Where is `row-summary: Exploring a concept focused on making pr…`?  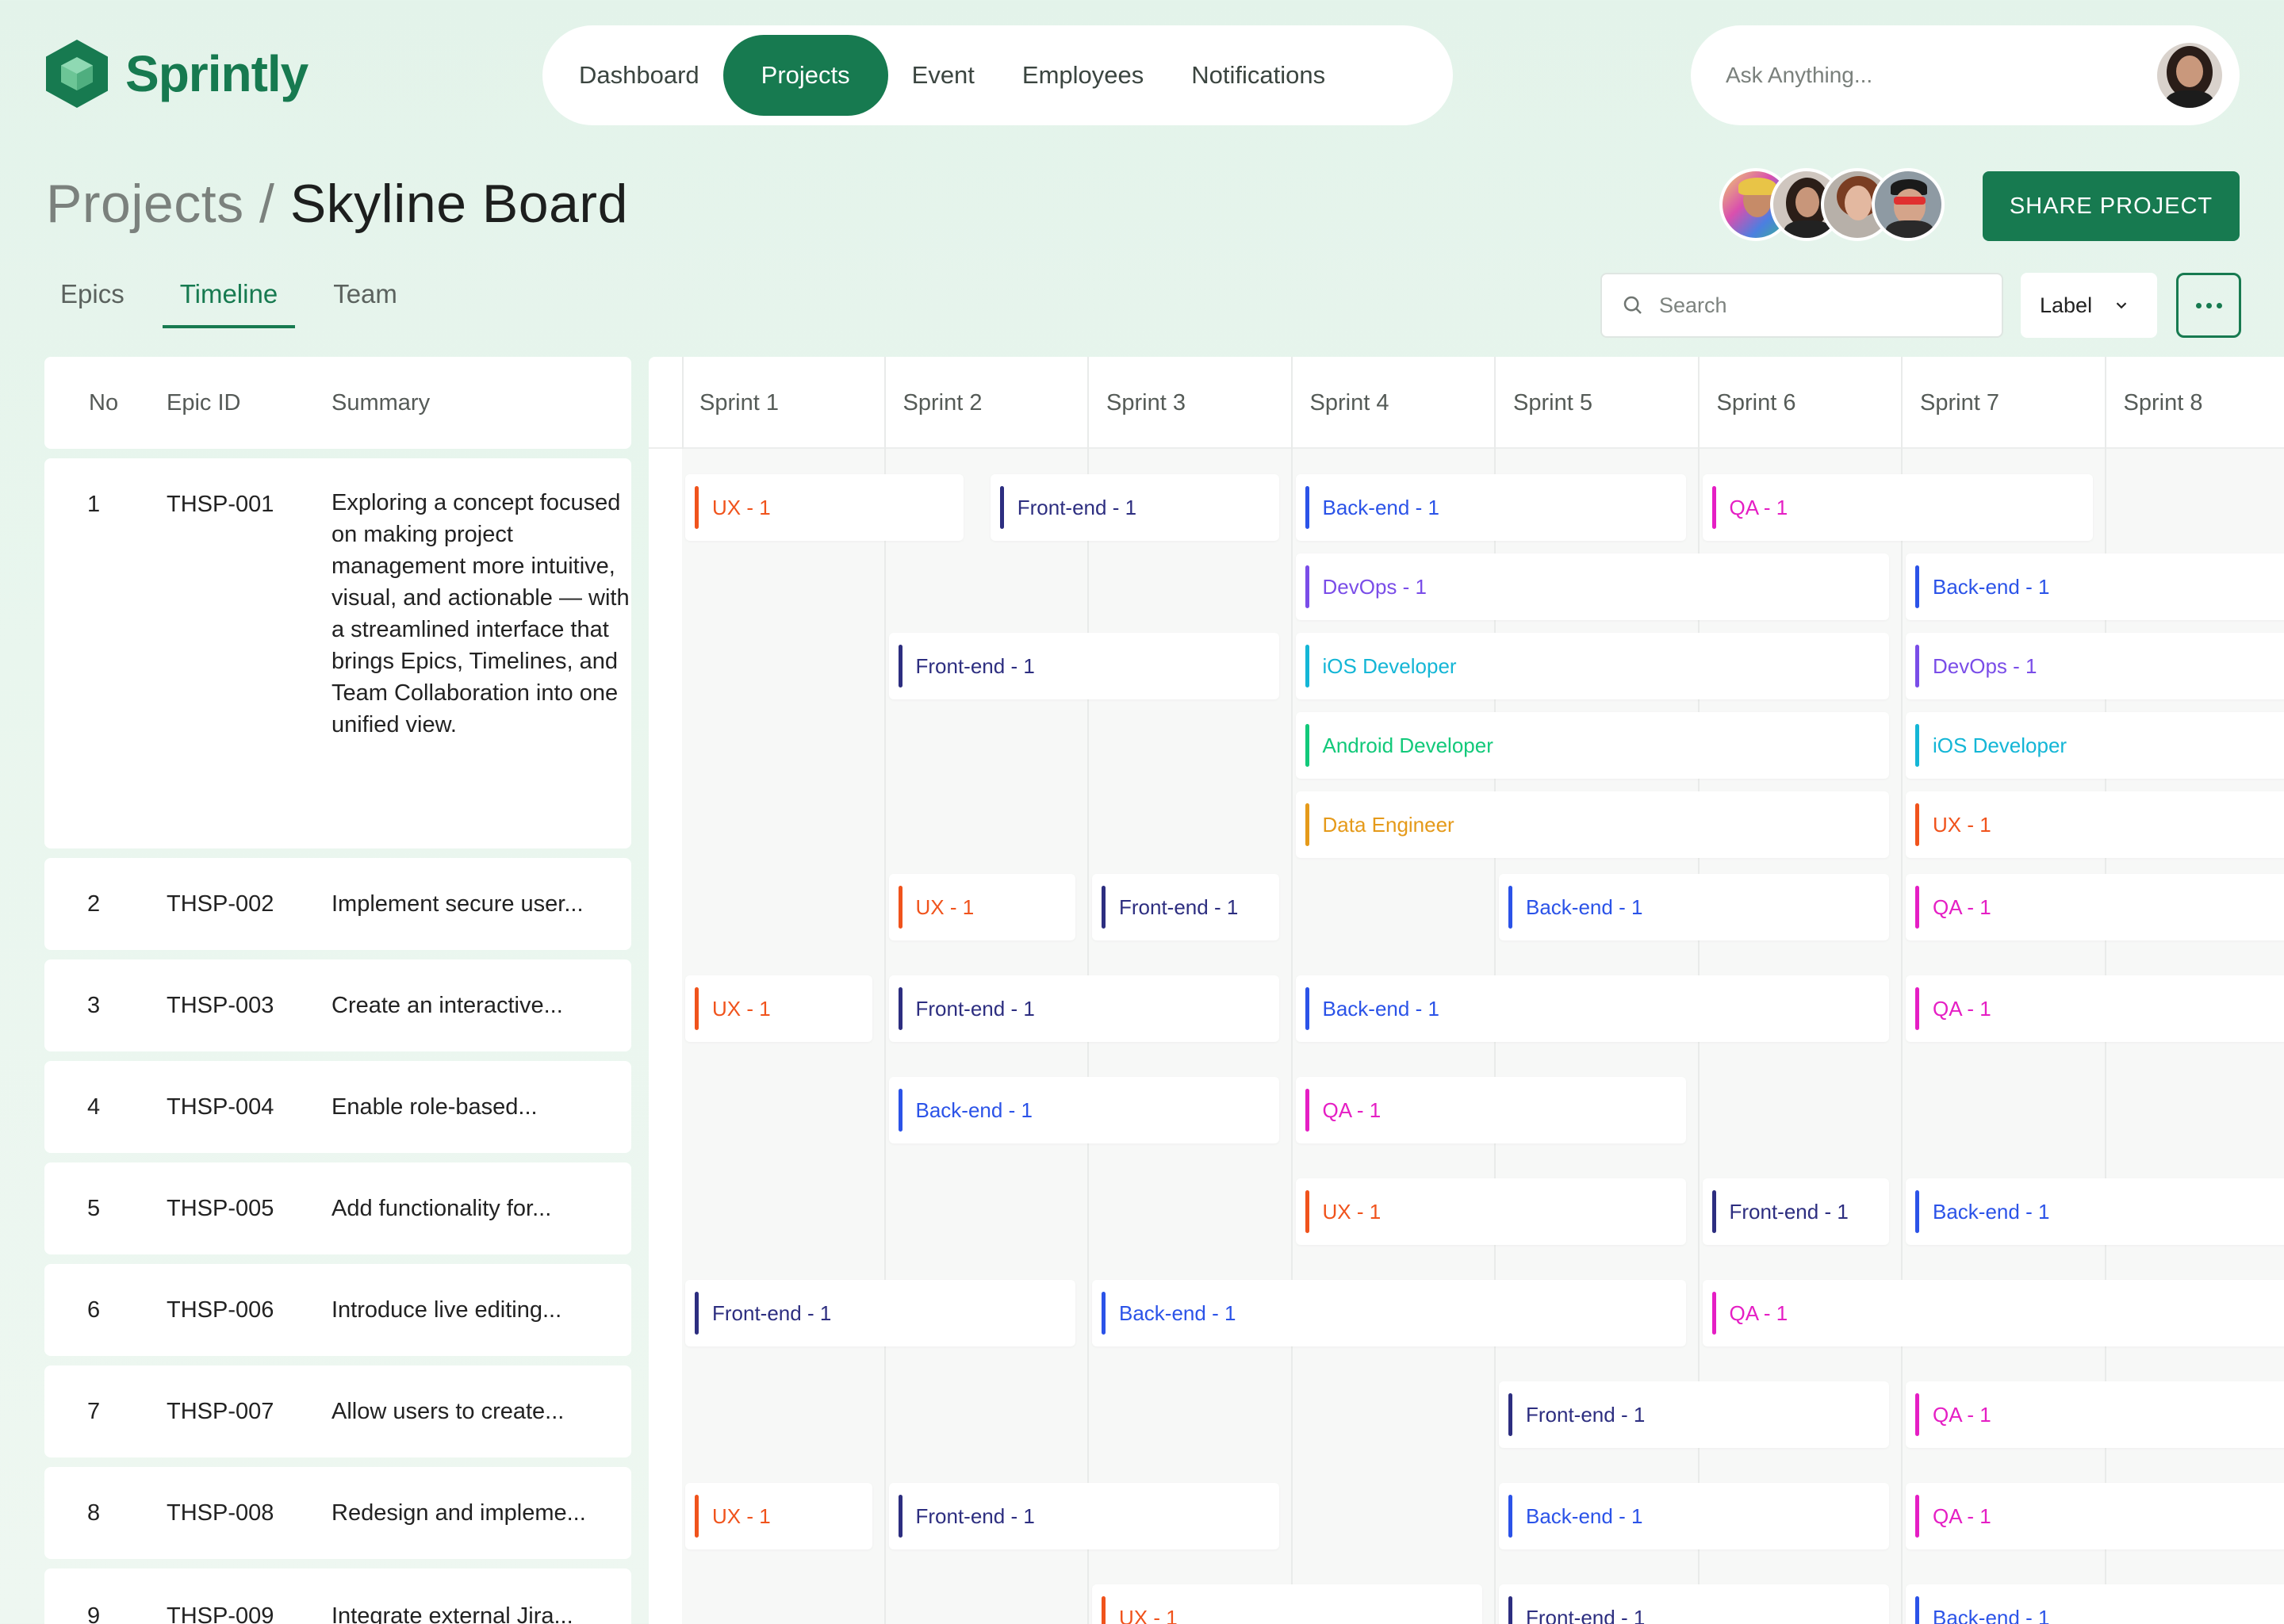
row-summary: Exploring a concept focused on making pr… is located at coordinates (480, 613).